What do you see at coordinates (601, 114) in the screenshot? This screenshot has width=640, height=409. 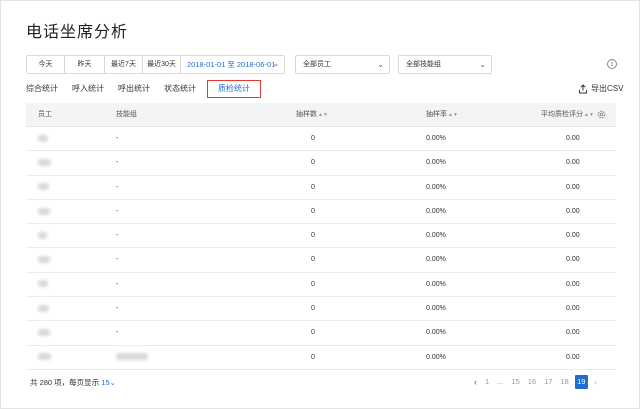 I see `gear-icon` at bounding box center [601, 114].